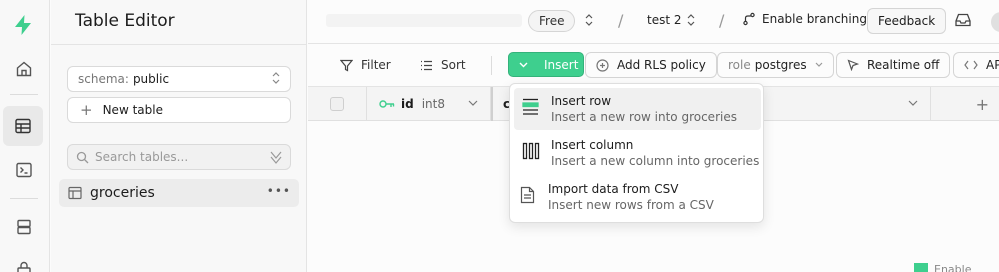  Describe the element at coordinates (376, 65) in the screenshot. I see `filter-label: Filter` at that location.